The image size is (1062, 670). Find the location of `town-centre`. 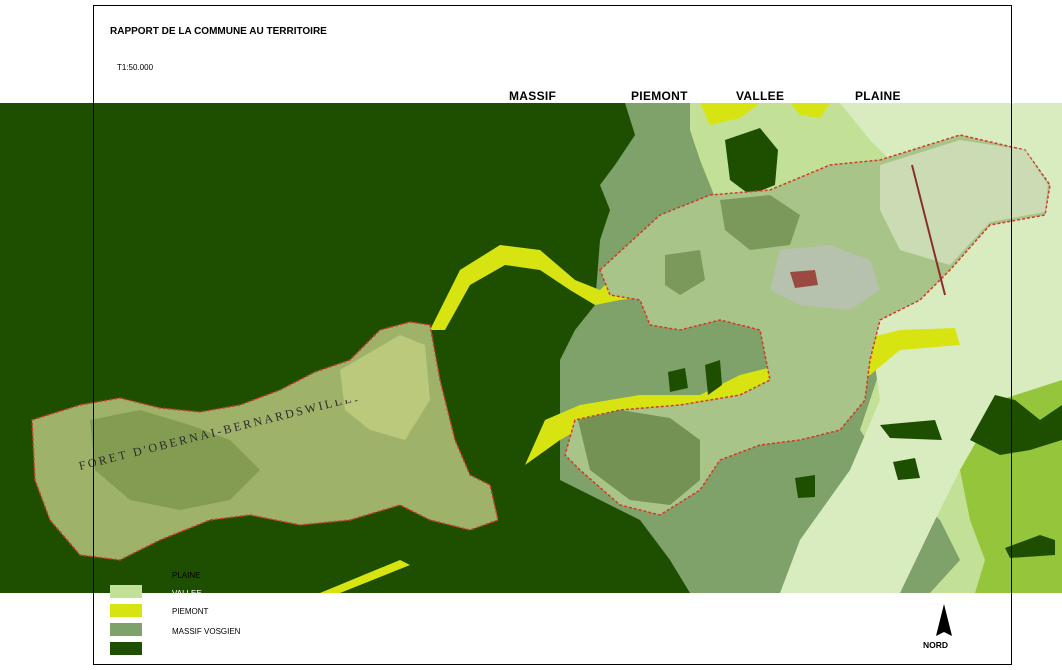

town-centre is located at coordinates (804, 279).